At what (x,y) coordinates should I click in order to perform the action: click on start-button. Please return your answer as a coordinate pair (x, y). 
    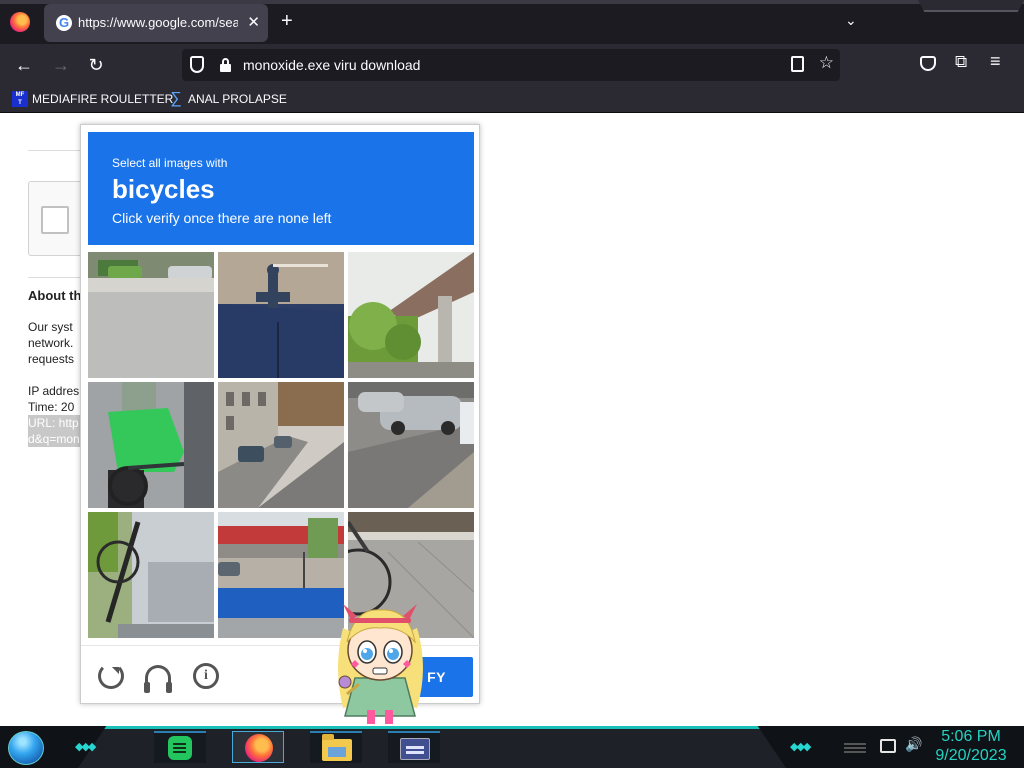
    Looking at the image, I should click on (26, 748).